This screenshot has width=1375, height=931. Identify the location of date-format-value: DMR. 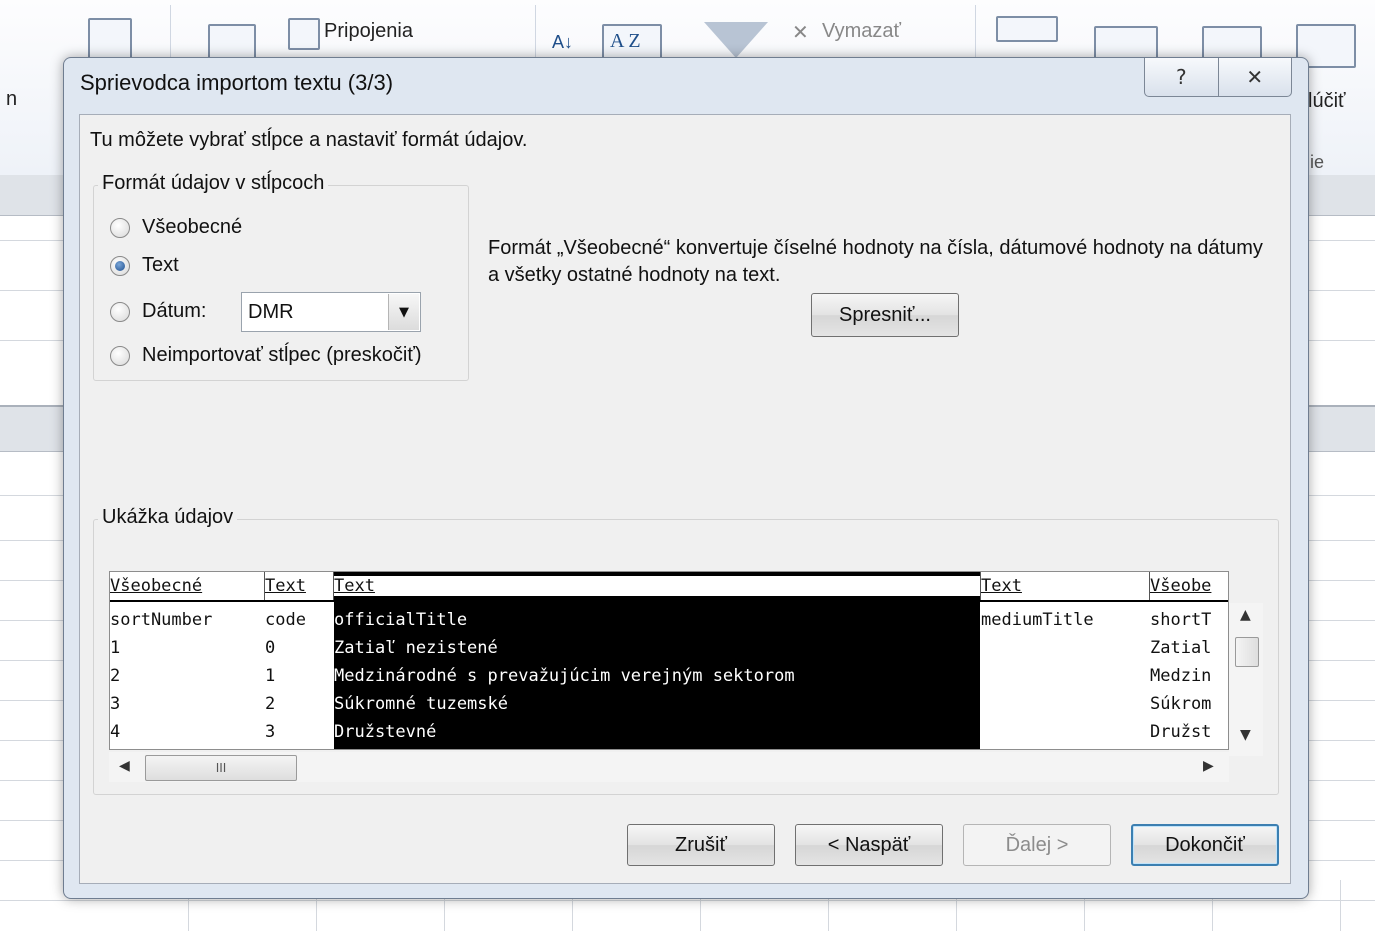
(271, 312).